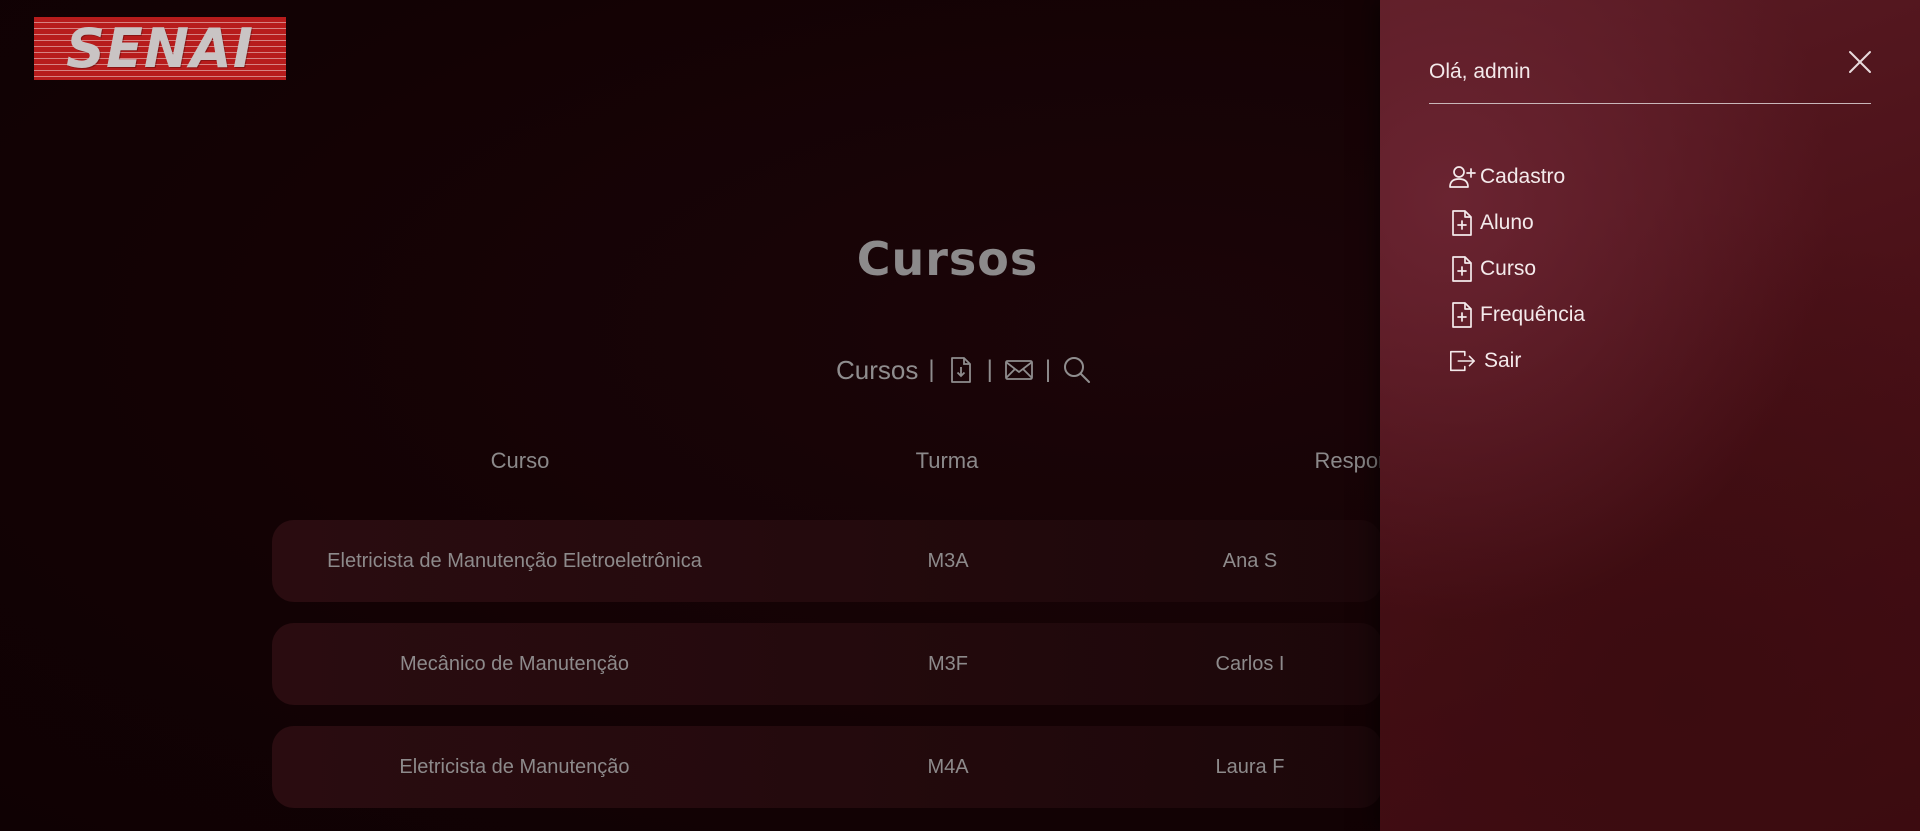 This screenshot has width=1920, height=831. What do you see at coordinates (948, 560) in the screenshot?
I see `cell-turma: M3A` at bounding box center [948, 560].